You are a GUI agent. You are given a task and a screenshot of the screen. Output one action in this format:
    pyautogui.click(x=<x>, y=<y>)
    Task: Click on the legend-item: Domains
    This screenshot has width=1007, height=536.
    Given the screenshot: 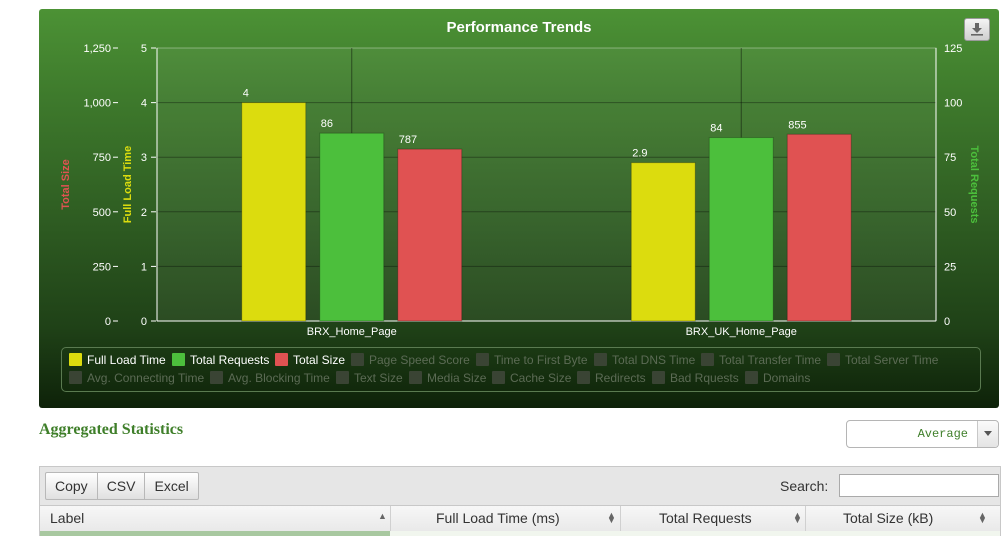 What is the action you would take?
    pyautogui.click(x=777, y=378)
    